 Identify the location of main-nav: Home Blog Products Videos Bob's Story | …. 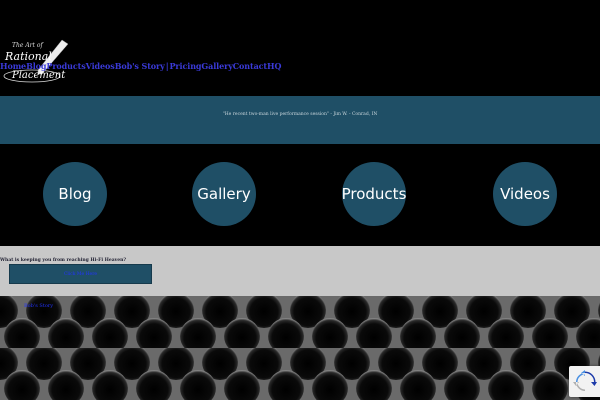
(140, 66).